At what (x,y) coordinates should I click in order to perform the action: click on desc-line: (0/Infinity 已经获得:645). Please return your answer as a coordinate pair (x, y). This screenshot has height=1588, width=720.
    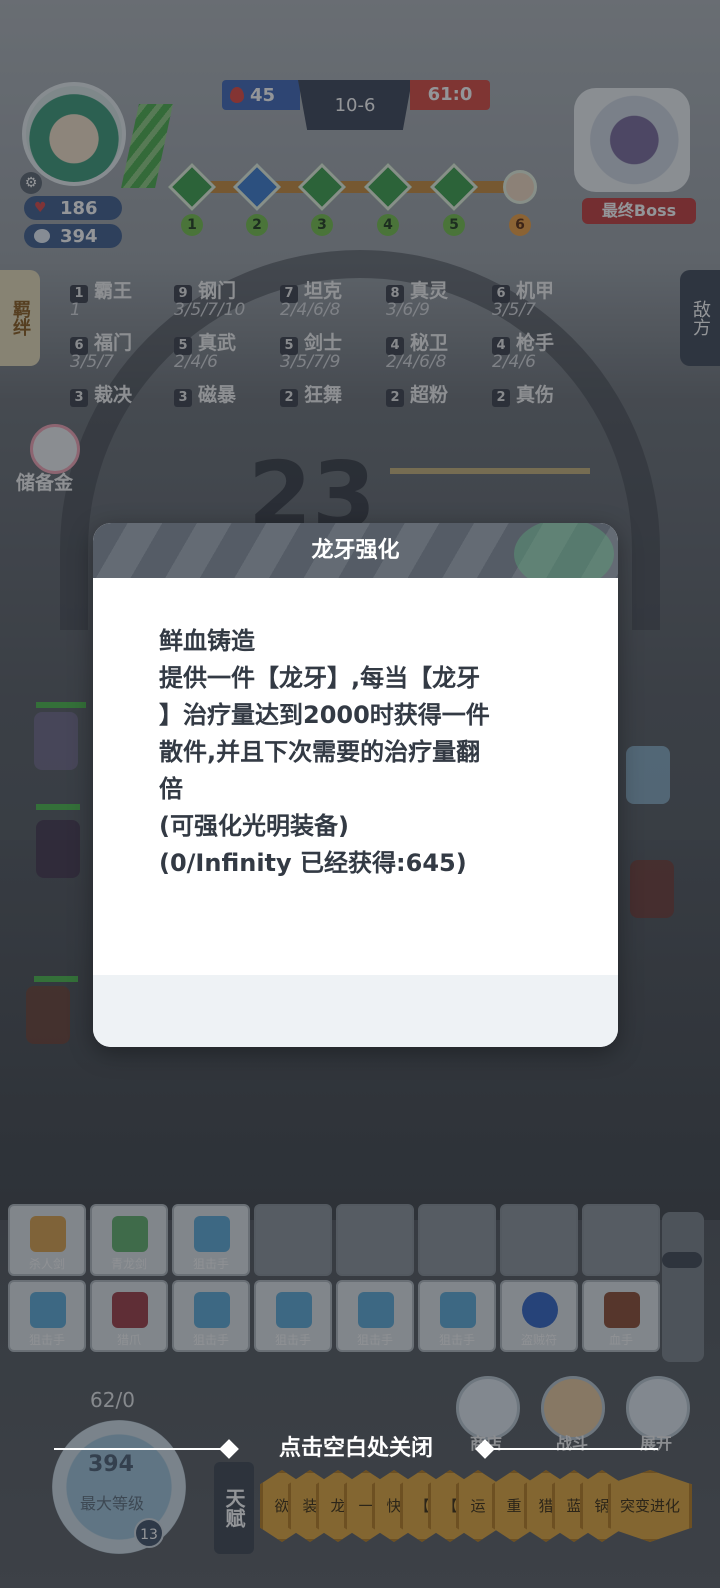
    Looking at the image, I should click on (313, 863).